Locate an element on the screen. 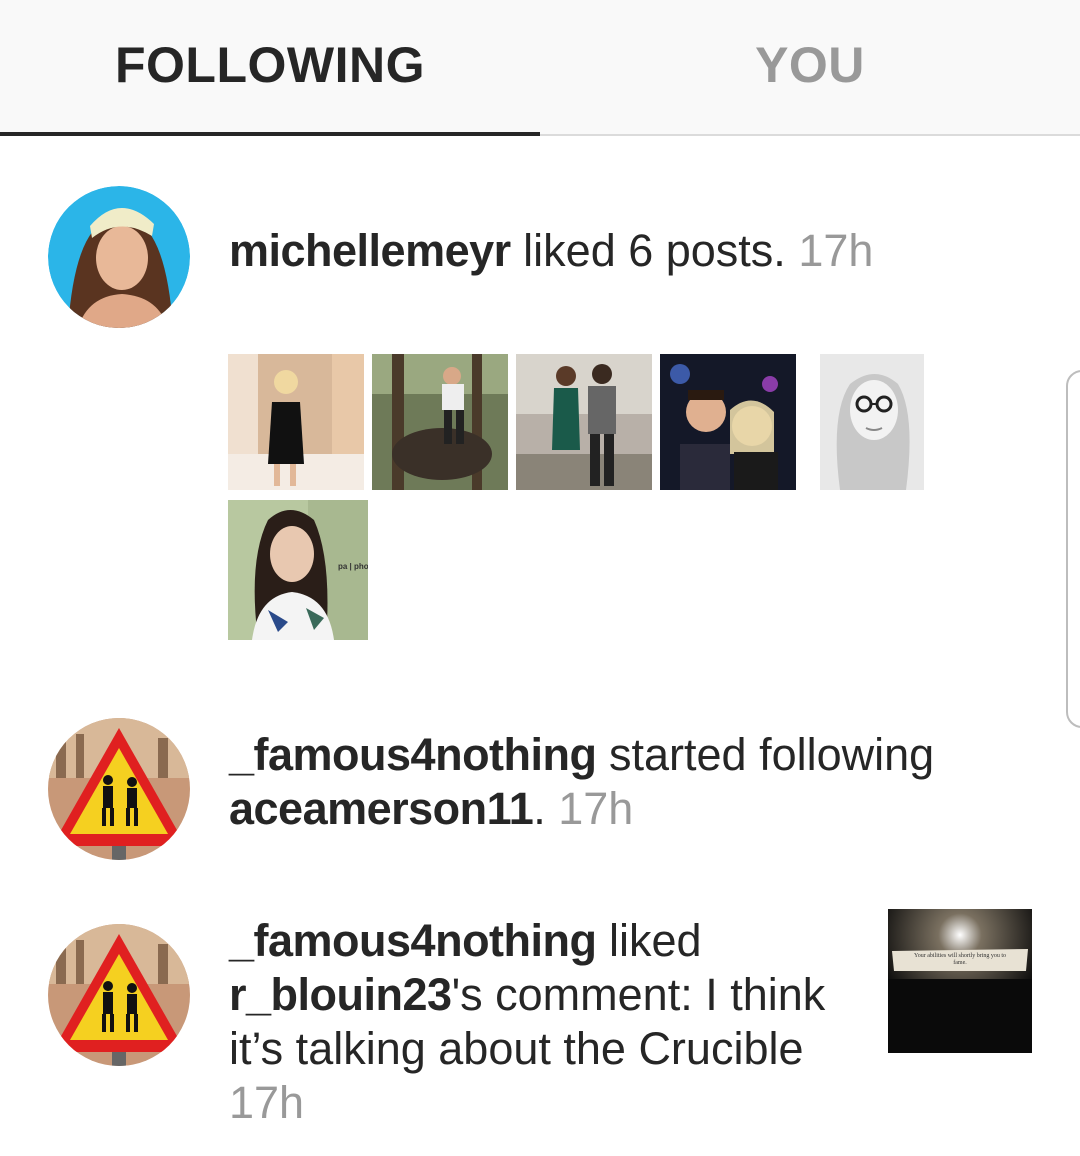 The image size is (1080, 1156). tab-following: FOLLOWING is located at coordinates (270, 68).